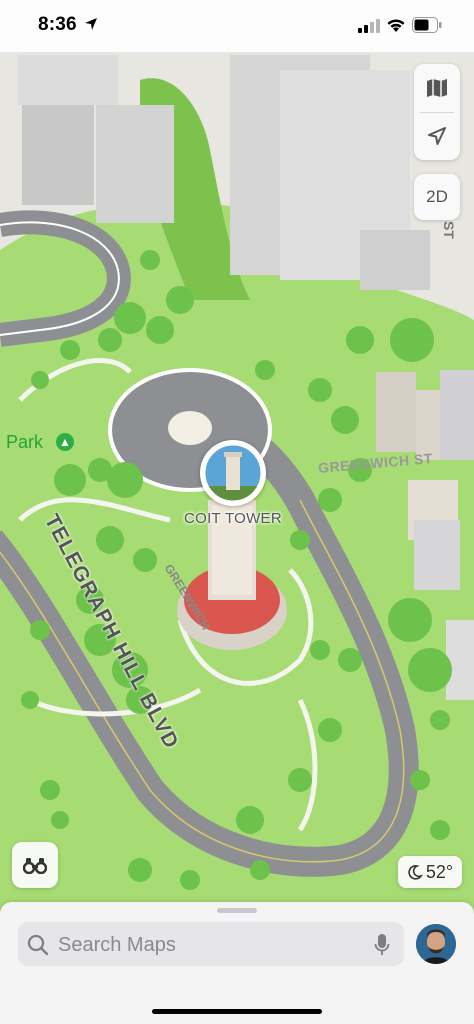 The width and height of the screenshot is (474, 1024). What do you see at coordinates (57, 24) in the screenshot?
I see `status-time: 8:36` at bounding box center [57, 24].